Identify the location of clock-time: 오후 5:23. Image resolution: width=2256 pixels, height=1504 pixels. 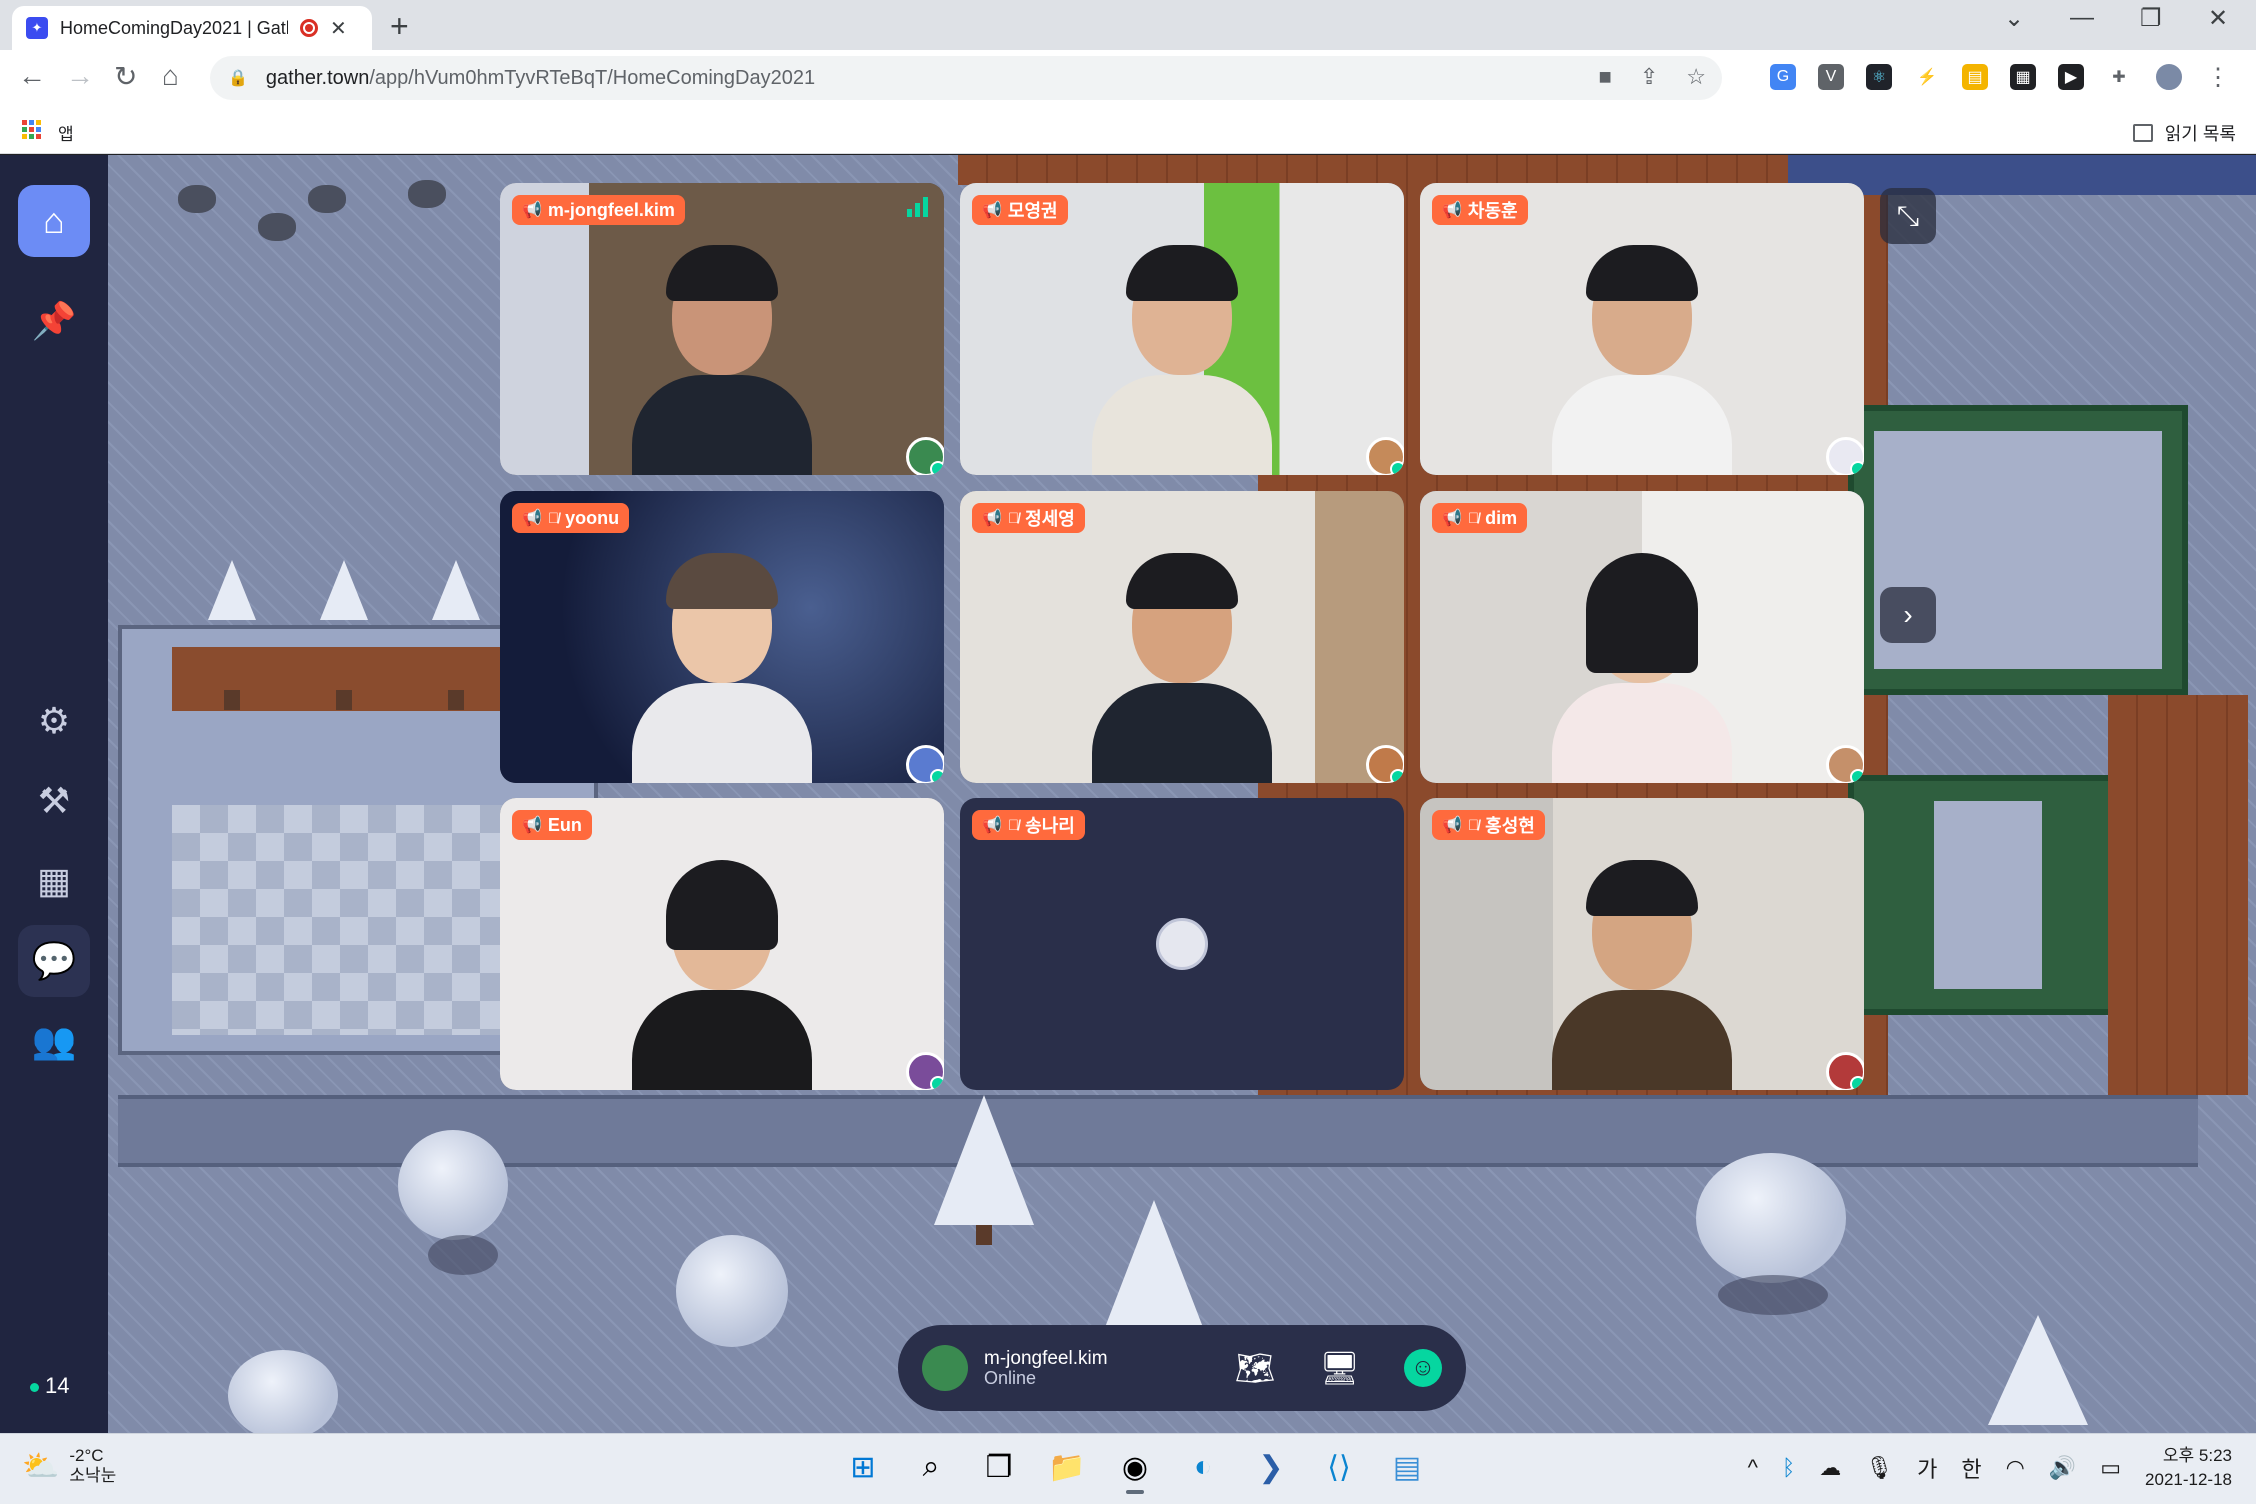
(2197, 1455).